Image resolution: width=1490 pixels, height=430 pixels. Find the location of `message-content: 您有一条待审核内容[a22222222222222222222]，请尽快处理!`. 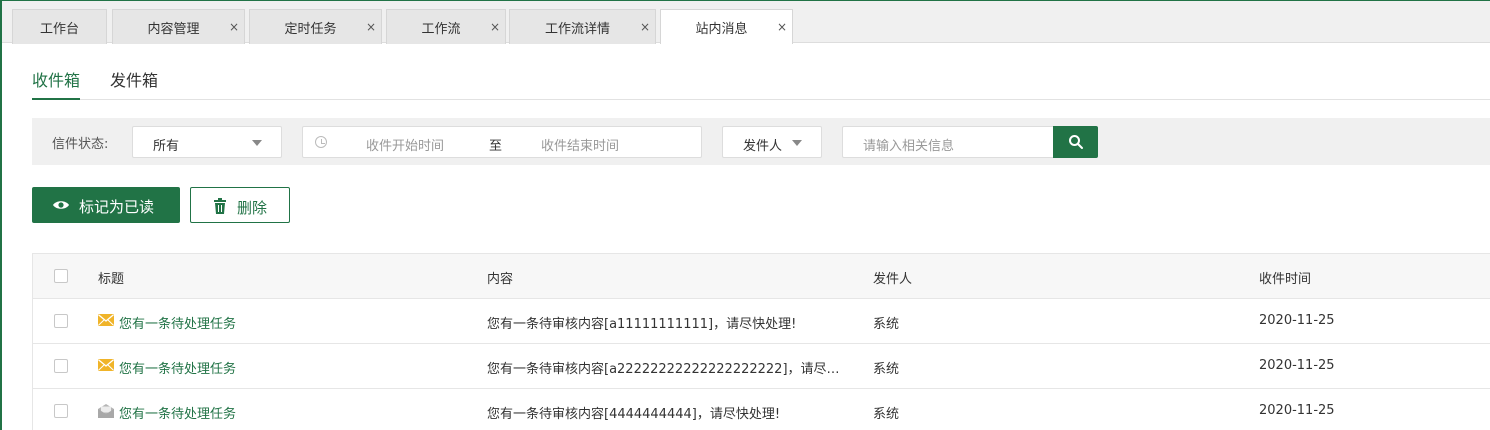

message-content: 您有一条待审核内容[a22222222222222222222]，请尽快处理! is located at coordinates (664, 369).